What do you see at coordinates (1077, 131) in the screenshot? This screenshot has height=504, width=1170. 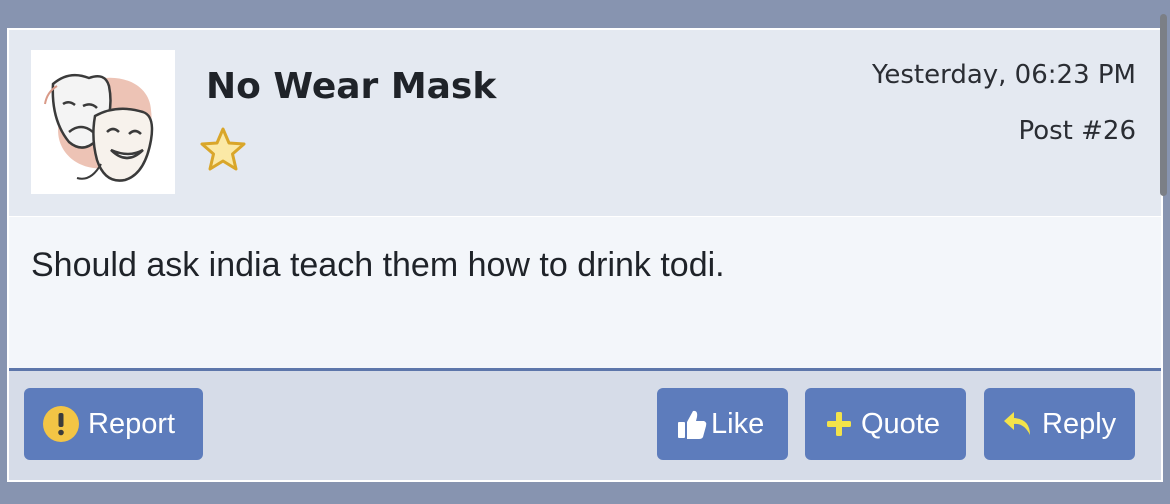 I see `post-number-link: Post #26` at bounding box center [1077, 131].